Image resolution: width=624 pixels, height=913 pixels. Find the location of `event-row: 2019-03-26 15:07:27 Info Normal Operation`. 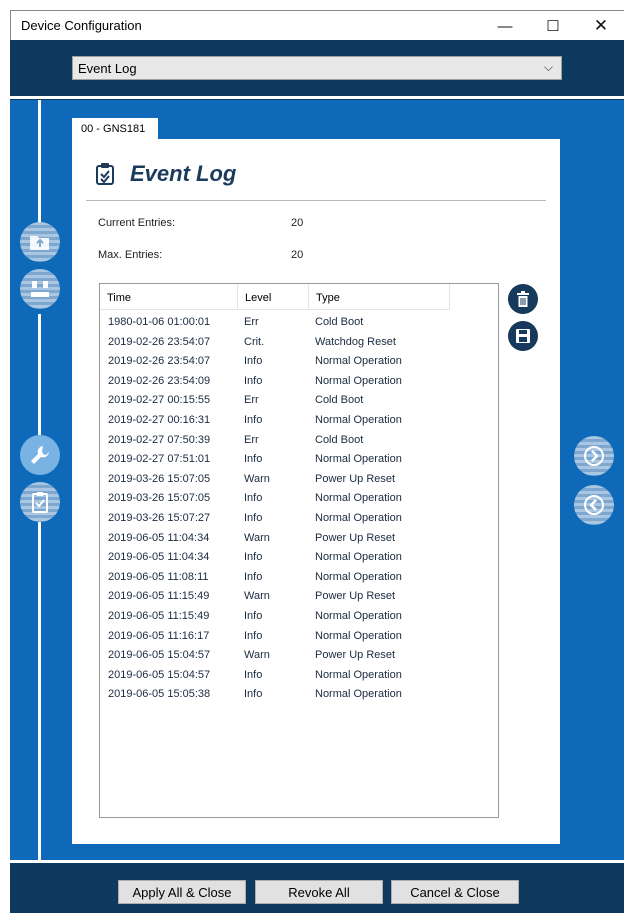

event-row: 2019-03-26 15:07:27 Info Normal Operation is located at coordinates (299, 520).